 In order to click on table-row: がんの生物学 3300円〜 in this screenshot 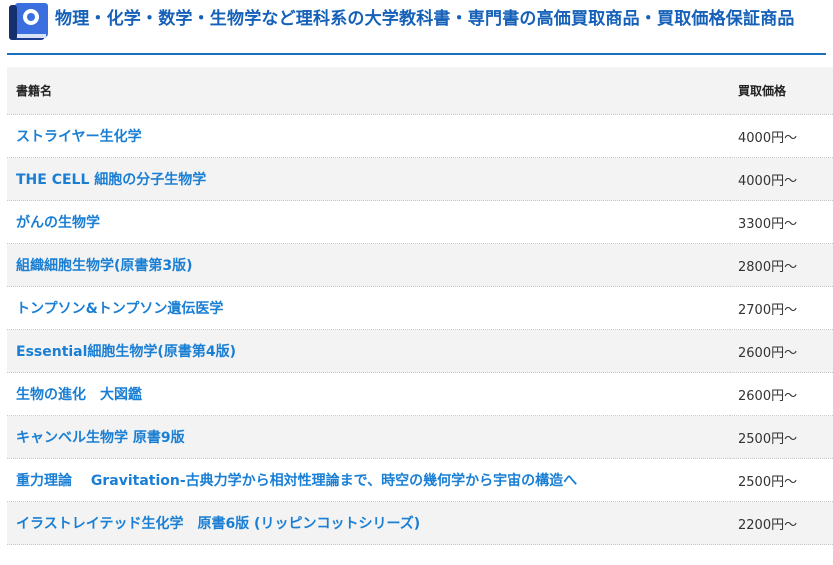, I will do `click(420, 222)`.